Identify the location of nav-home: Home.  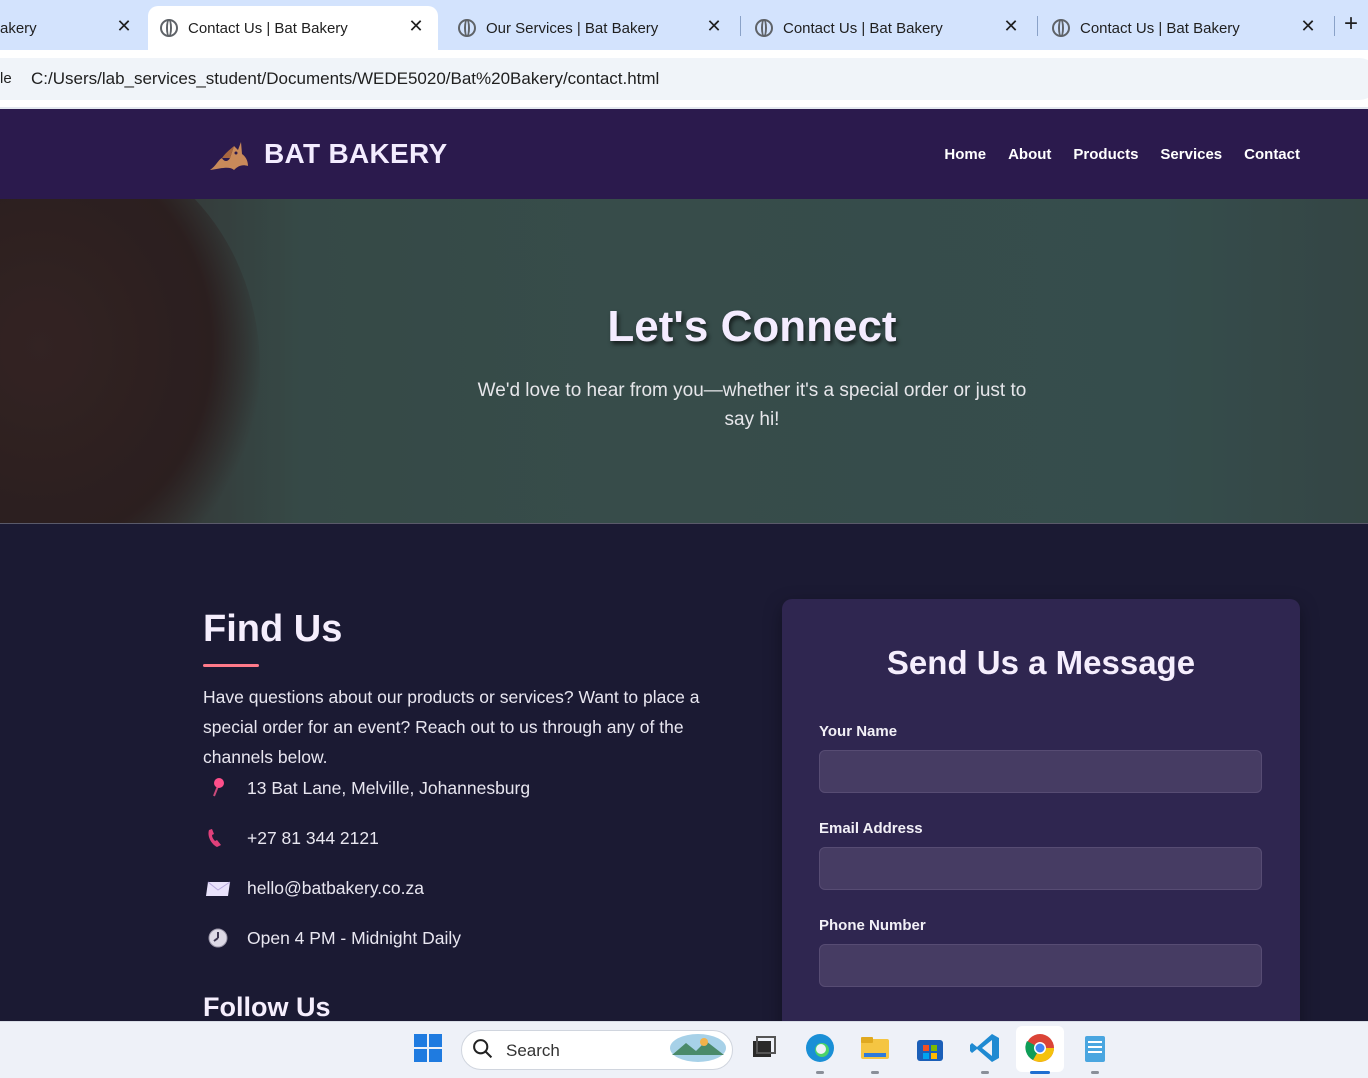
(965, 154).